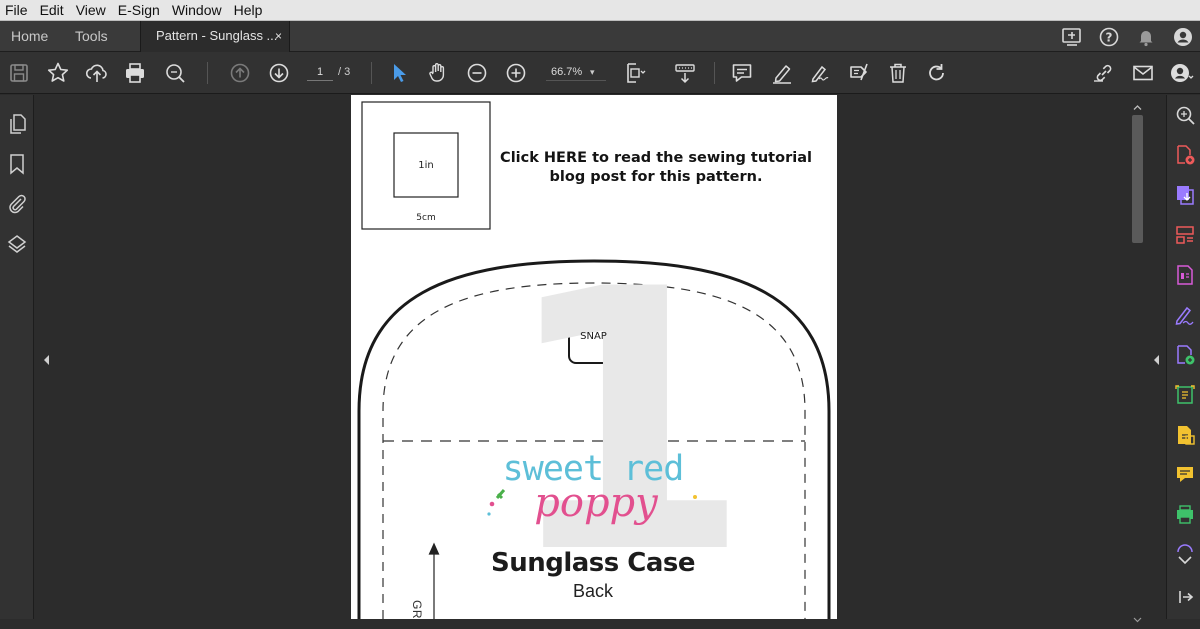  Describe the element at coordinates (249, 10) in the screenshot. I see `menu-help: Help` at that location.